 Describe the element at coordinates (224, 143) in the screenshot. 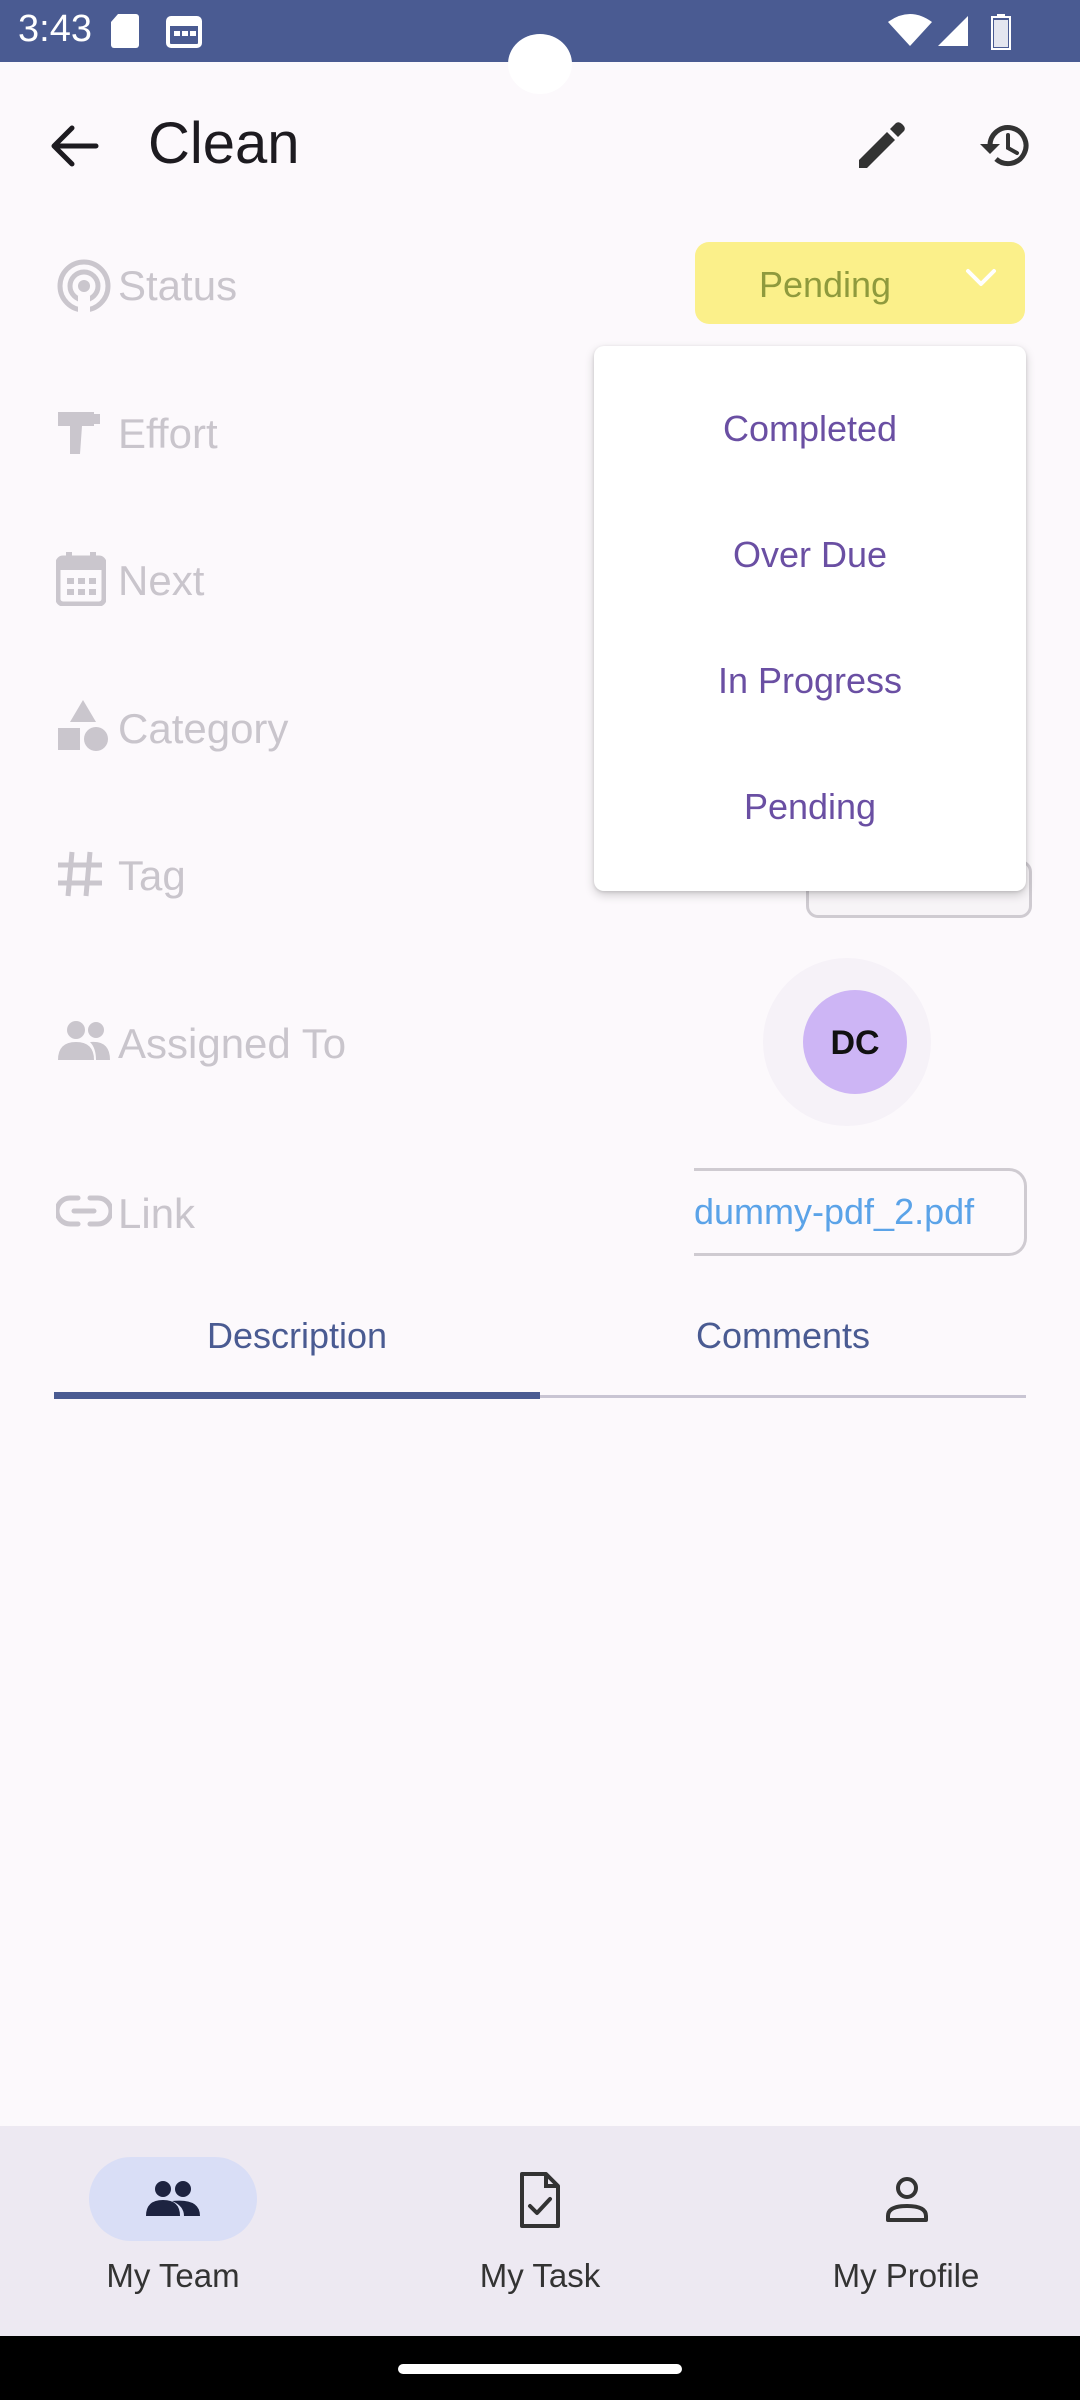

I see `page-title: Clean` at that location.